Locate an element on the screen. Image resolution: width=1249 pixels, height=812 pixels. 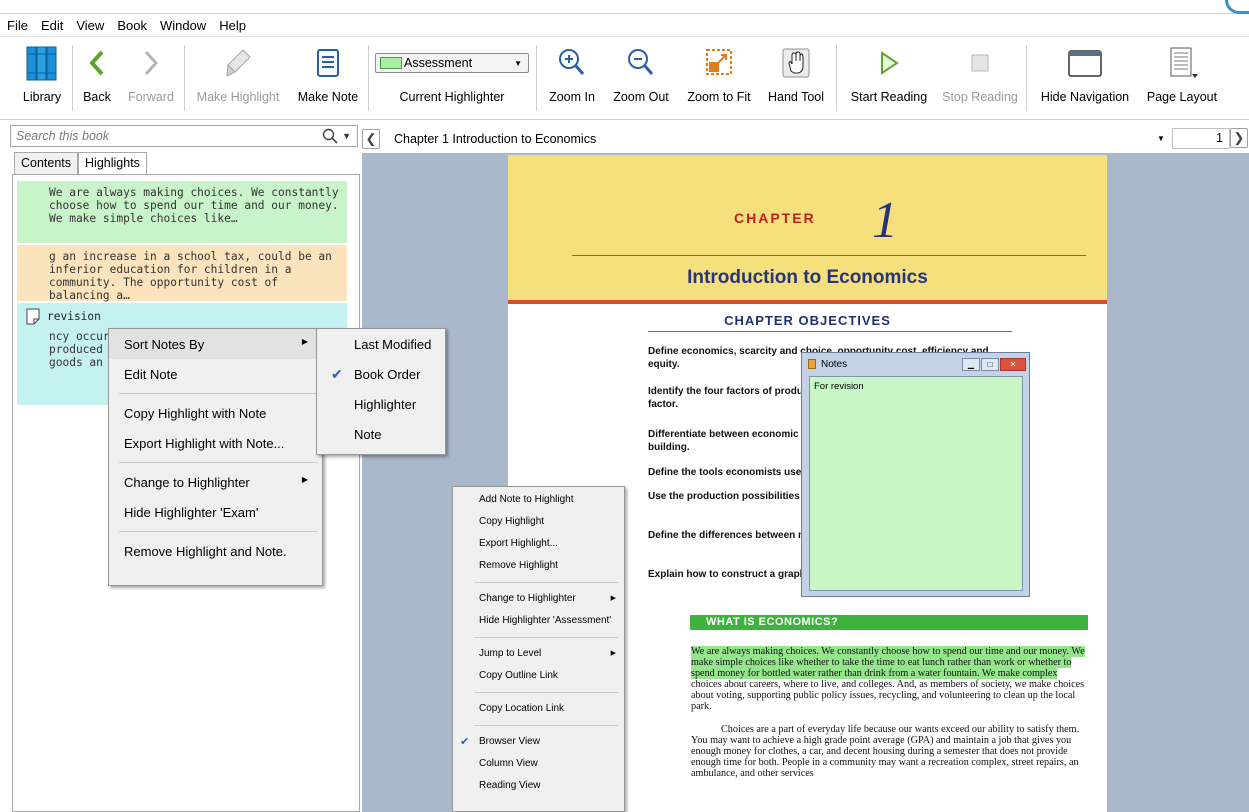
stop-reading-button: Stop Reading is located at coordinates (980, 79).